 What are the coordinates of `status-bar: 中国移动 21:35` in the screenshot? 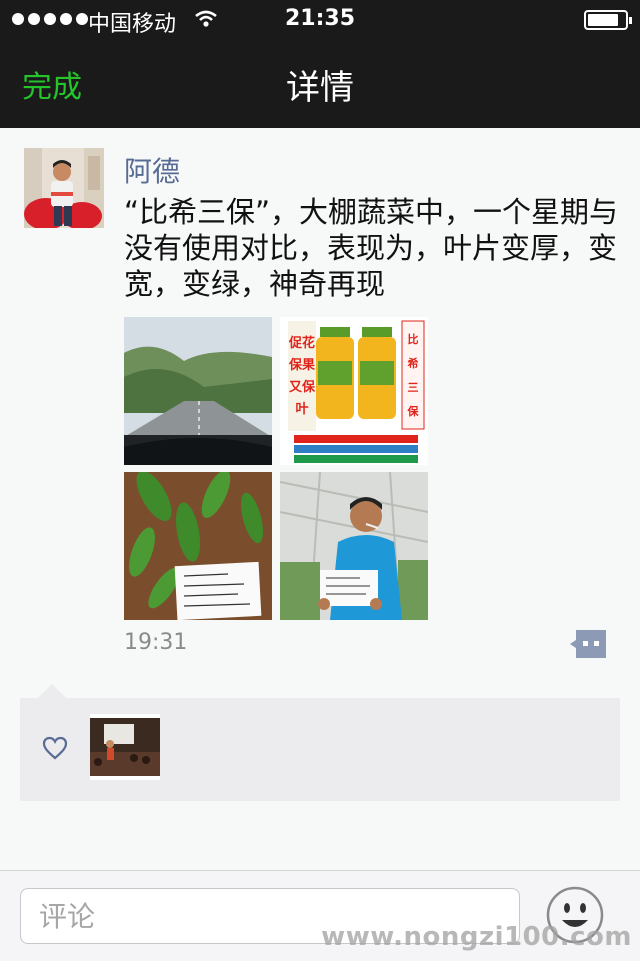 It's located at (320, 20).